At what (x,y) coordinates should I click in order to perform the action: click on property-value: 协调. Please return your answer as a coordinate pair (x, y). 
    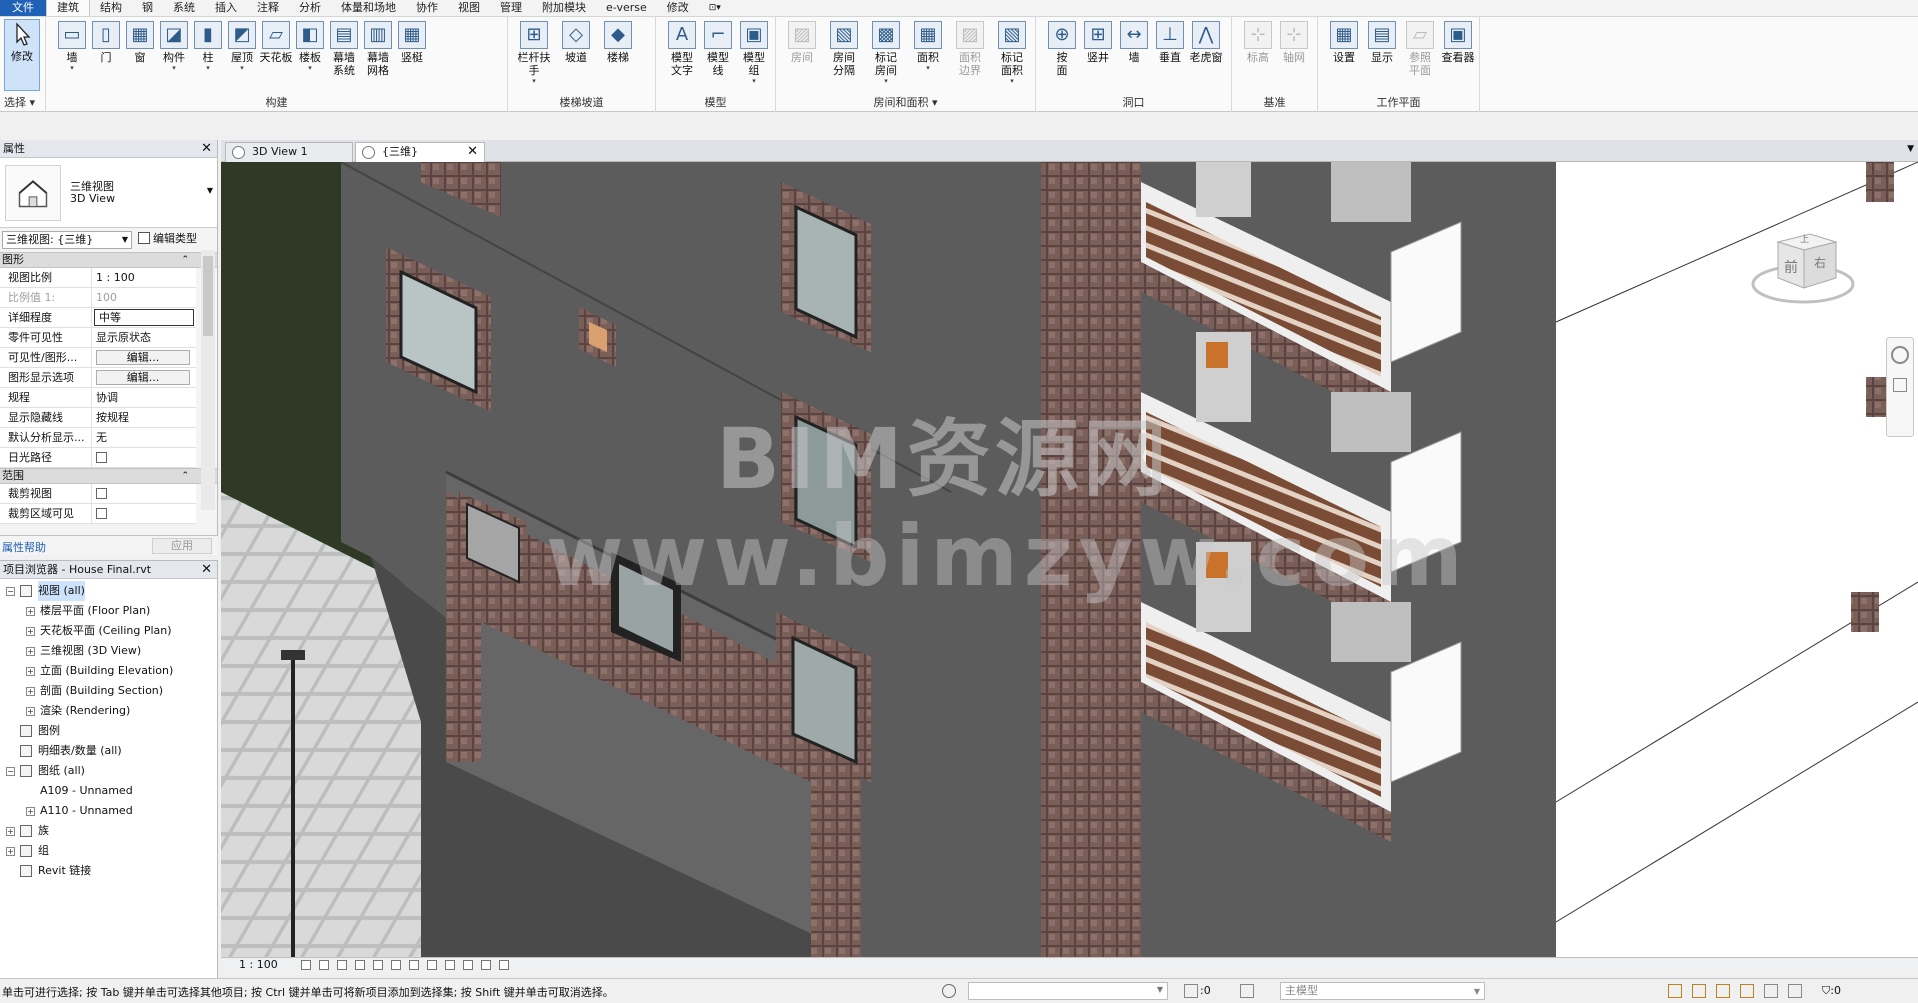
    Looking at the image, I should click on (144, 397).